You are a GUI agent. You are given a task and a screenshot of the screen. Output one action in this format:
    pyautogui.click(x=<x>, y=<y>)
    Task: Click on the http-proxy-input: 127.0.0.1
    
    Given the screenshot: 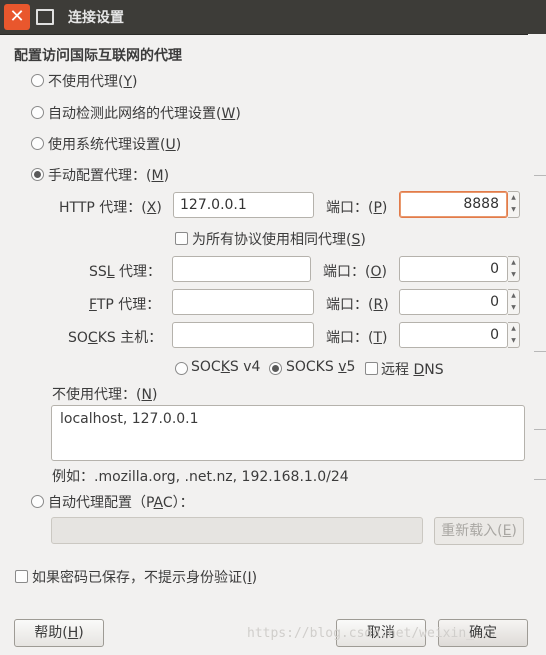 What is the action you would take?
    pyautogui.click(x=243, y=205)
    